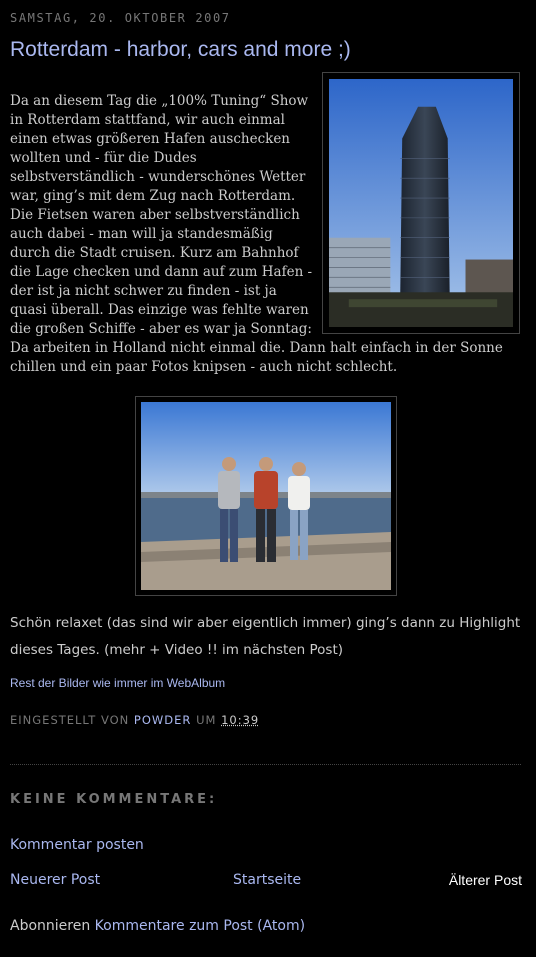 The image size is (536, 957). I want to click on group-photo-image, so click(266, 496).